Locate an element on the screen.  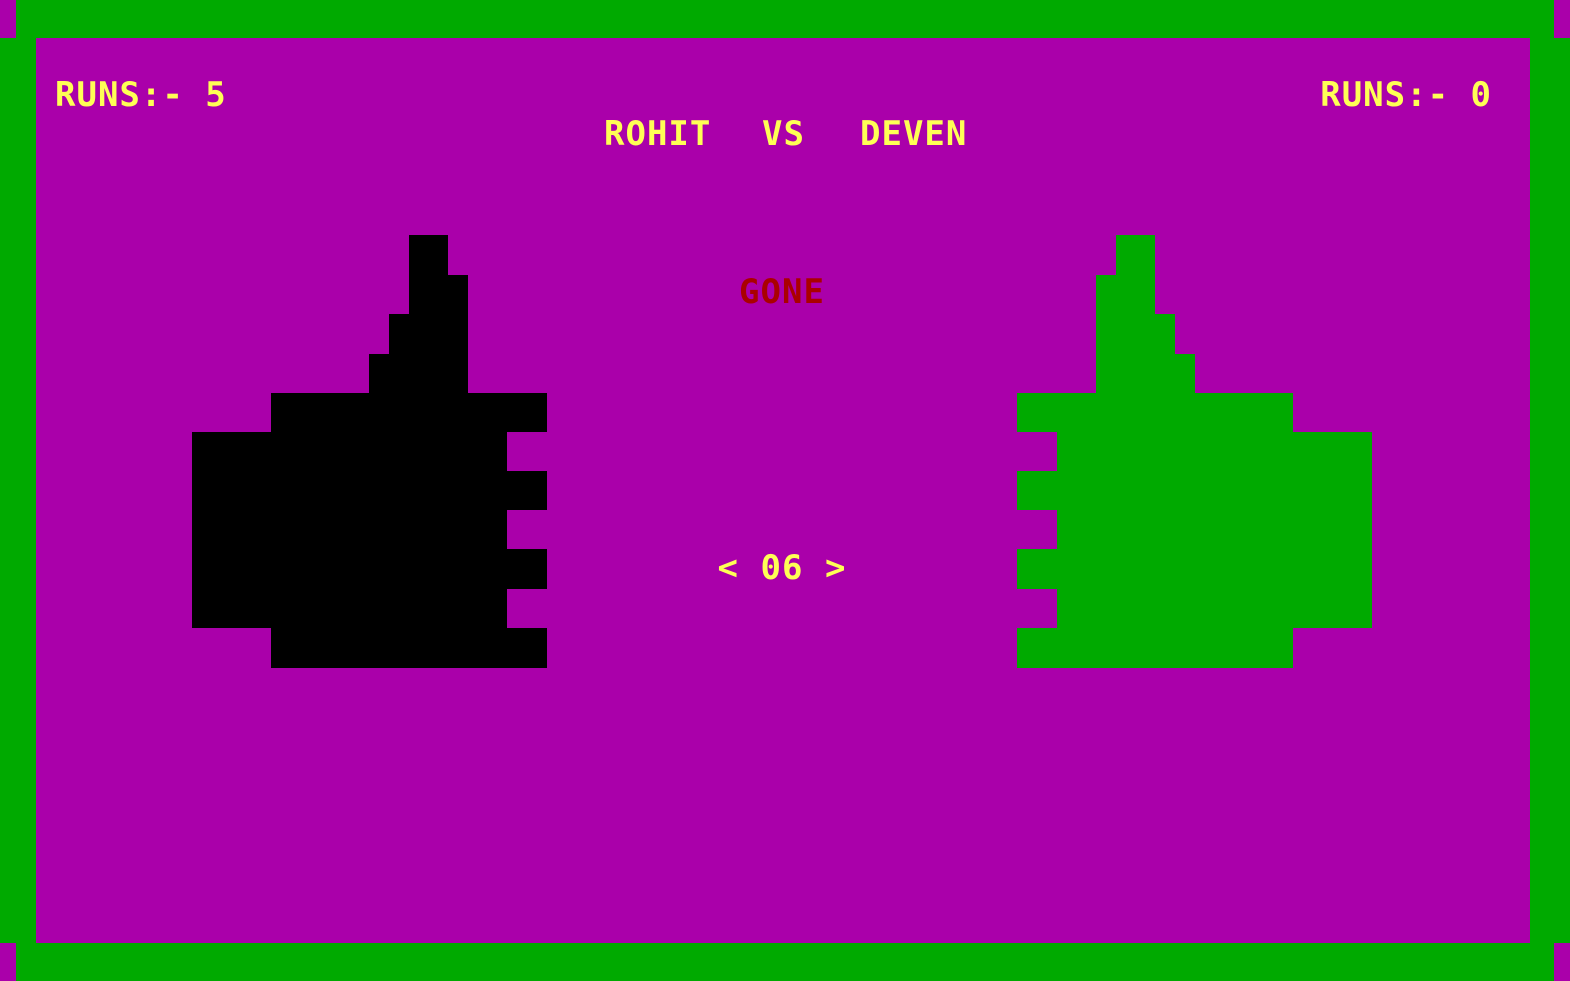
right-hand-shape is located at coordinates (1194, 451).